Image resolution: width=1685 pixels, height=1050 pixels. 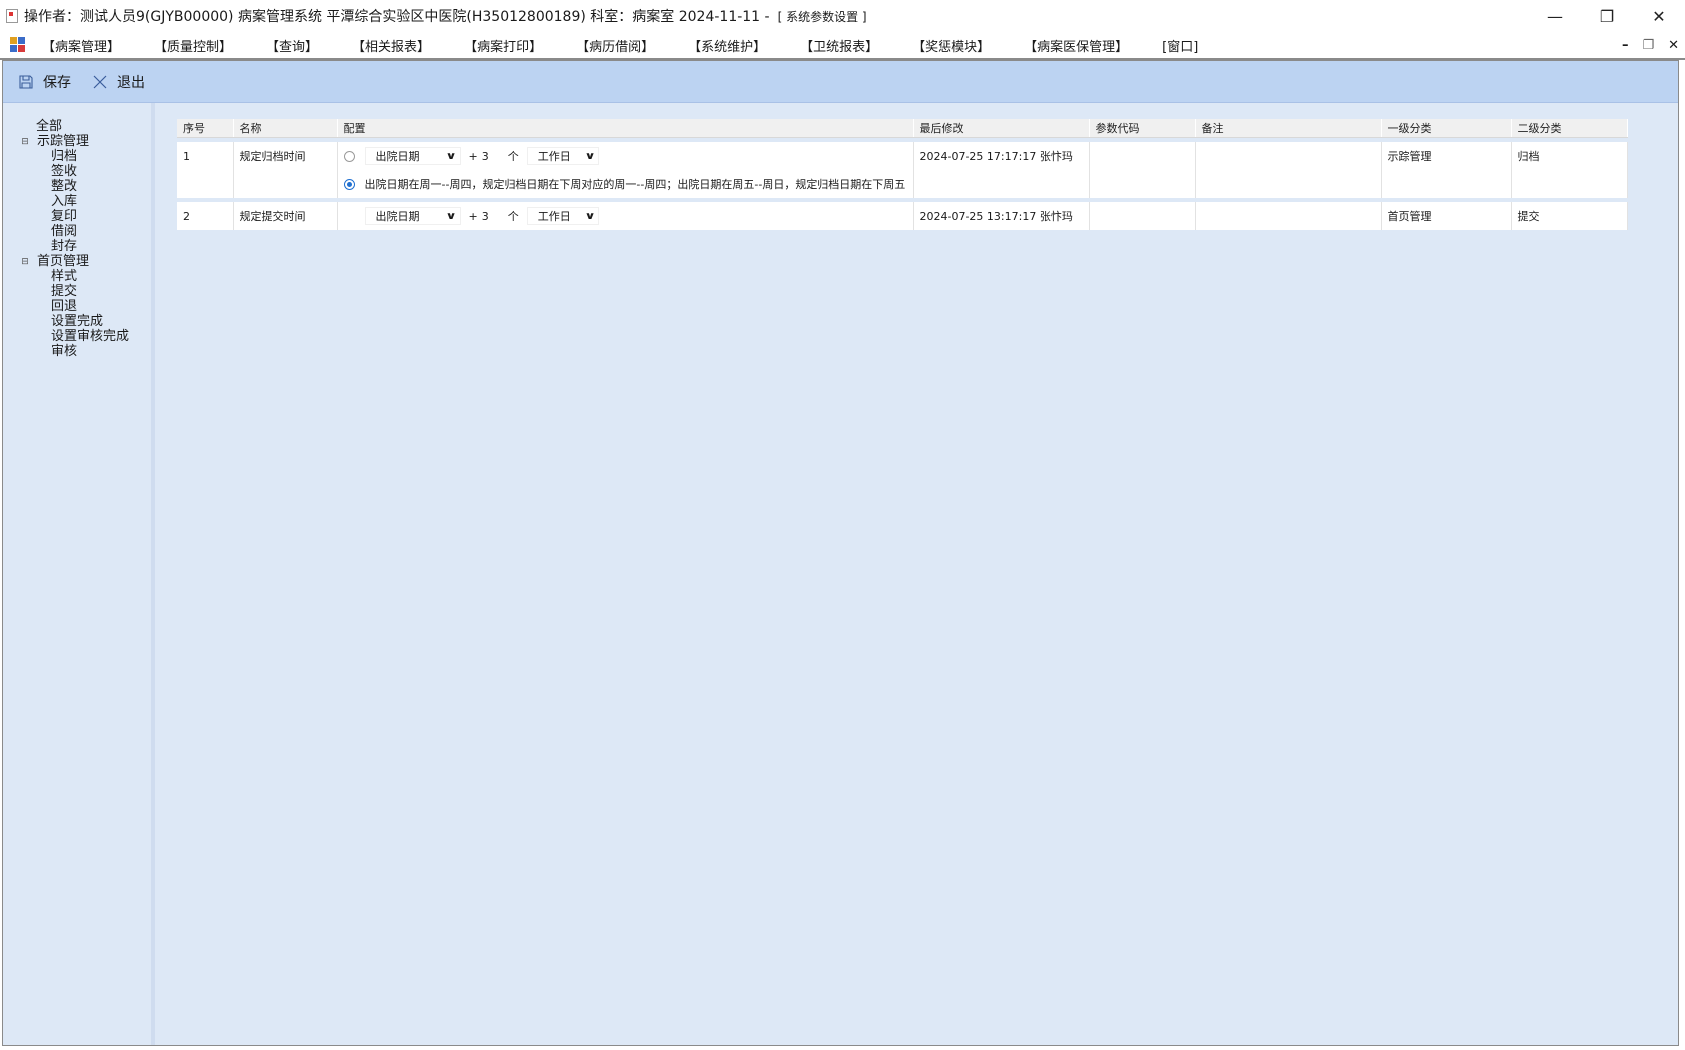 What do you see at coordinates (193, 45) in the screenshot?
I see `menu-quality-control: 【质量控制】` at bounding box center [193, 45].